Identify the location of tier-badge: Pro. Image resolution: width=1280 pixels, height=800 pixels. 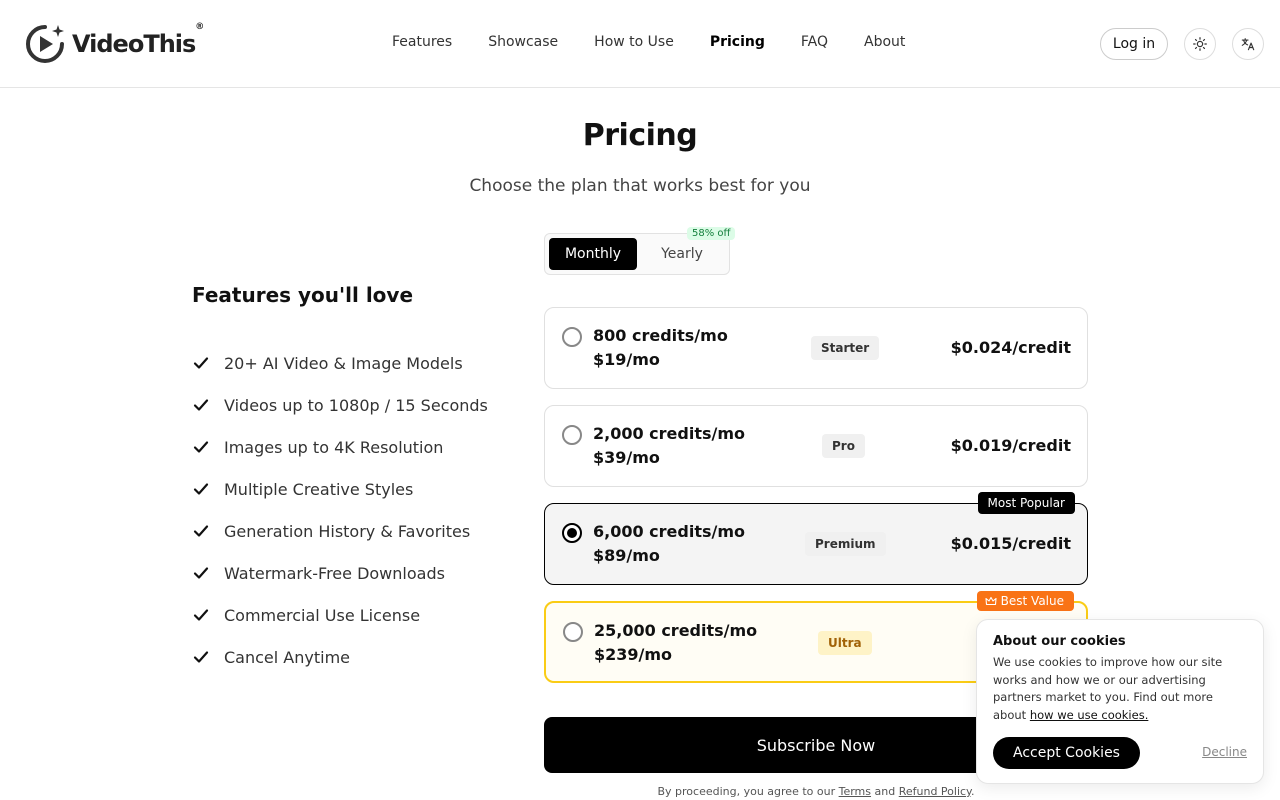
(843, 446).